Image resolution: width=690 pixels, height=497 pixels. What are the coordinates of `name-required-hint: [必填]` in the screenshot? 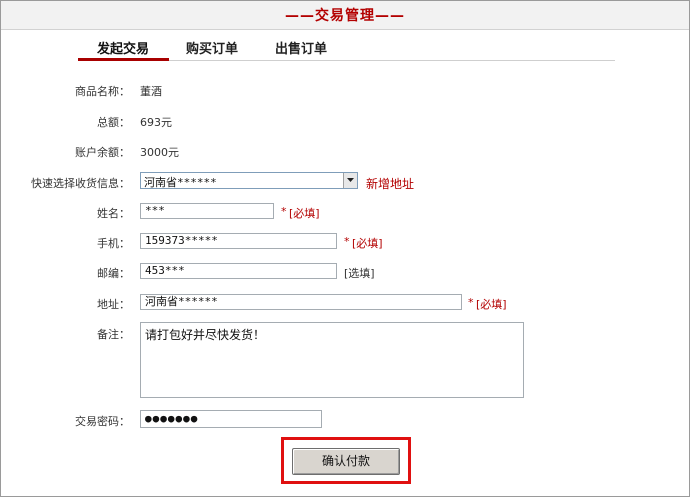 It's located at (304, 213).